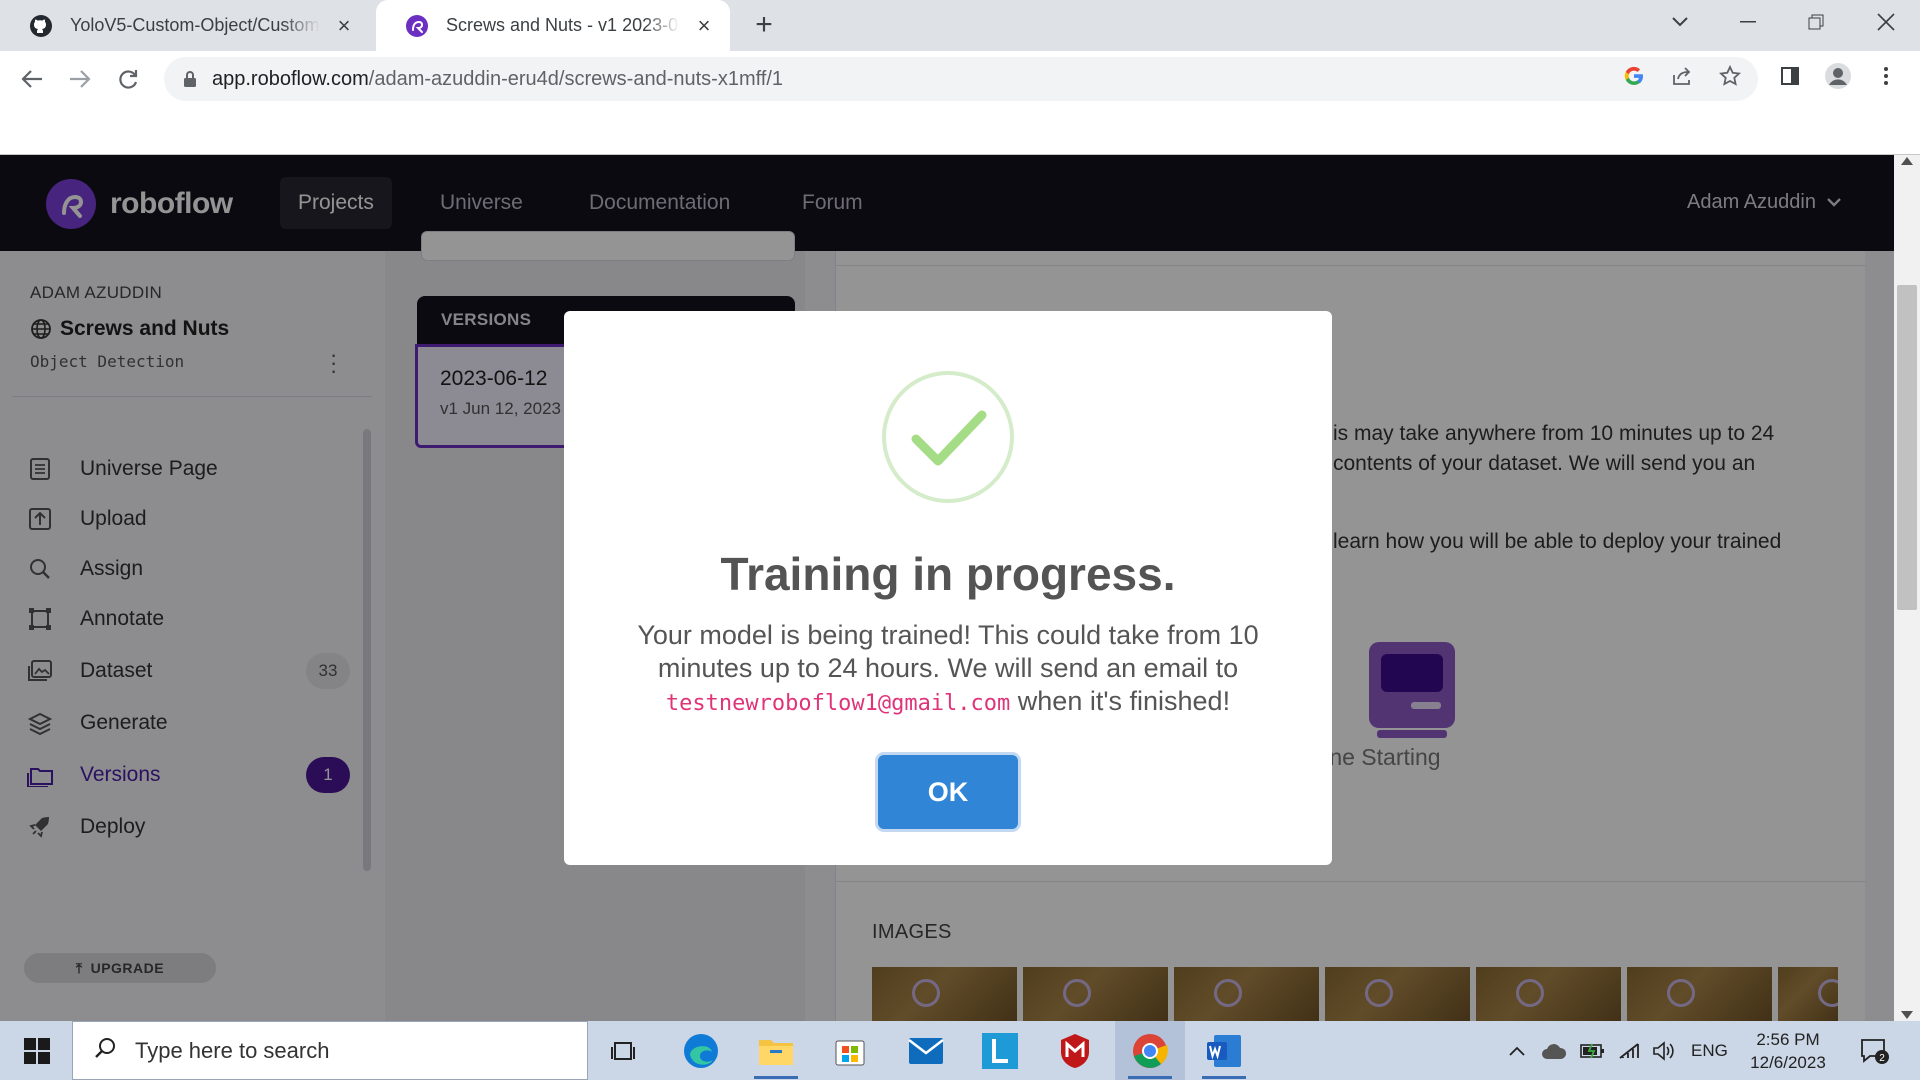 Image resolution: width=1920 pixels, height=1080 pixels. I want to click on taskbar-search-placeholder: Type here to search, so click(232, 1050).